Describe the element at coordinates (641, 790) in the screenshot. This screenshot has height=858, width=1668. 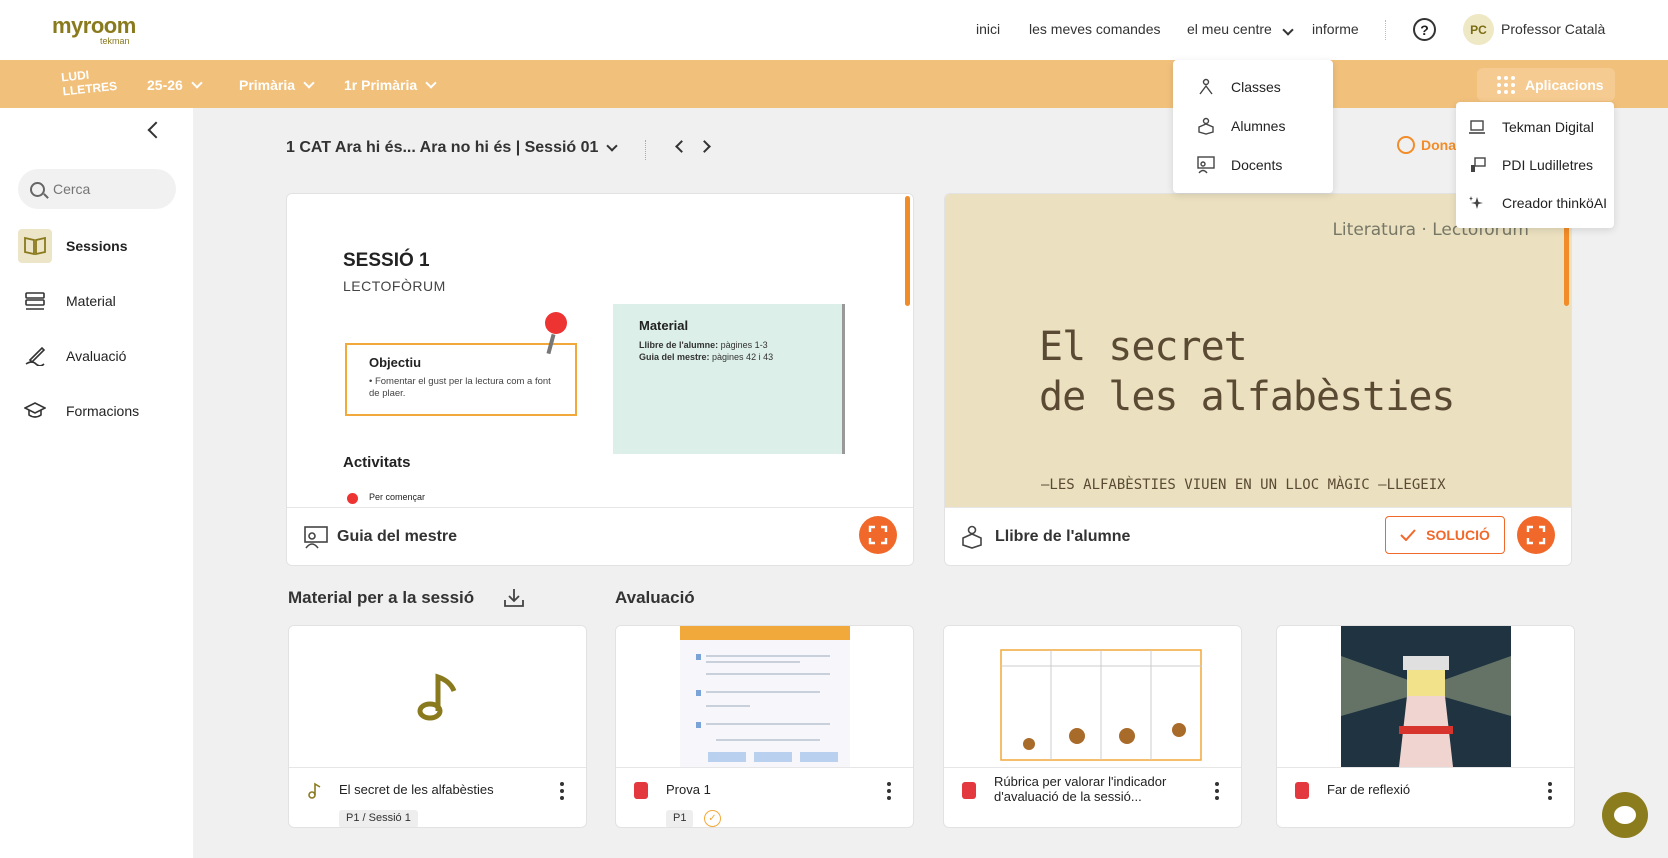
I see `document-icon` at that location.